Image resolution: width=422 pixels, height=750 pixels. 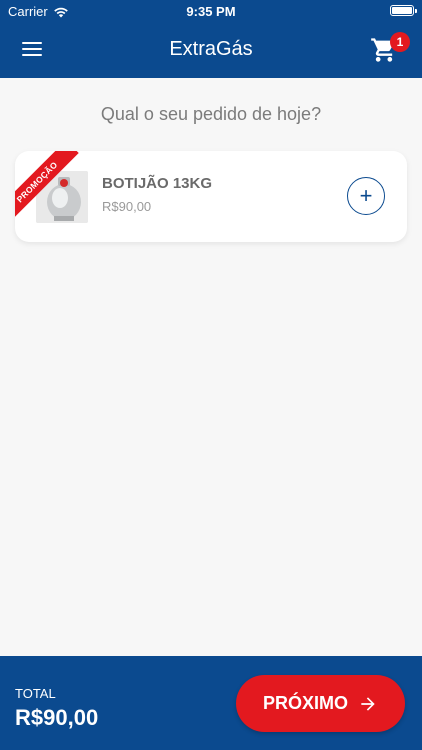 I want to click on status-bar: Carrier 9:35 PM, so click(x=211, y=11).